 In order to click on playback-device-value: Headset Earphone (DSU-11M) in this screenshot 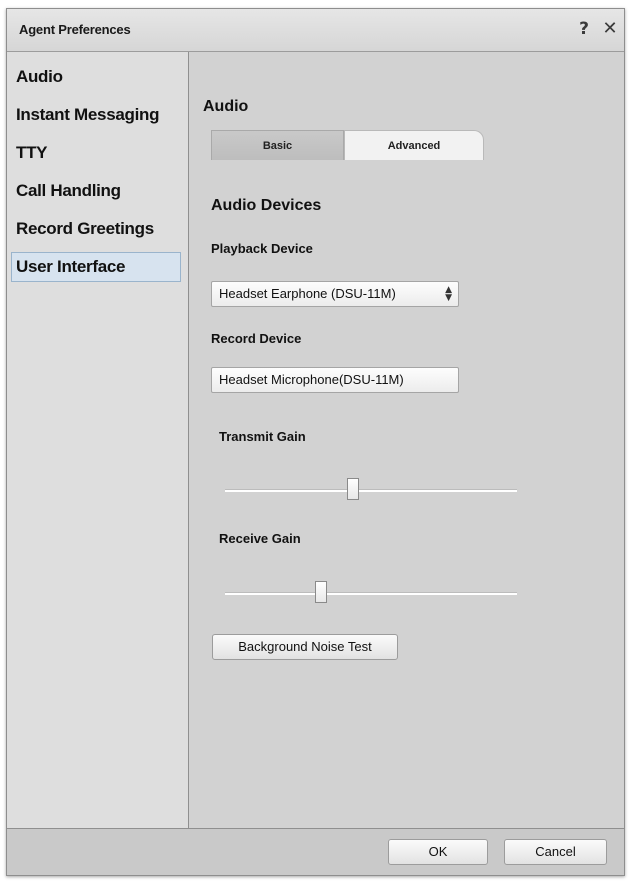, I will do `click(307, 293)`.